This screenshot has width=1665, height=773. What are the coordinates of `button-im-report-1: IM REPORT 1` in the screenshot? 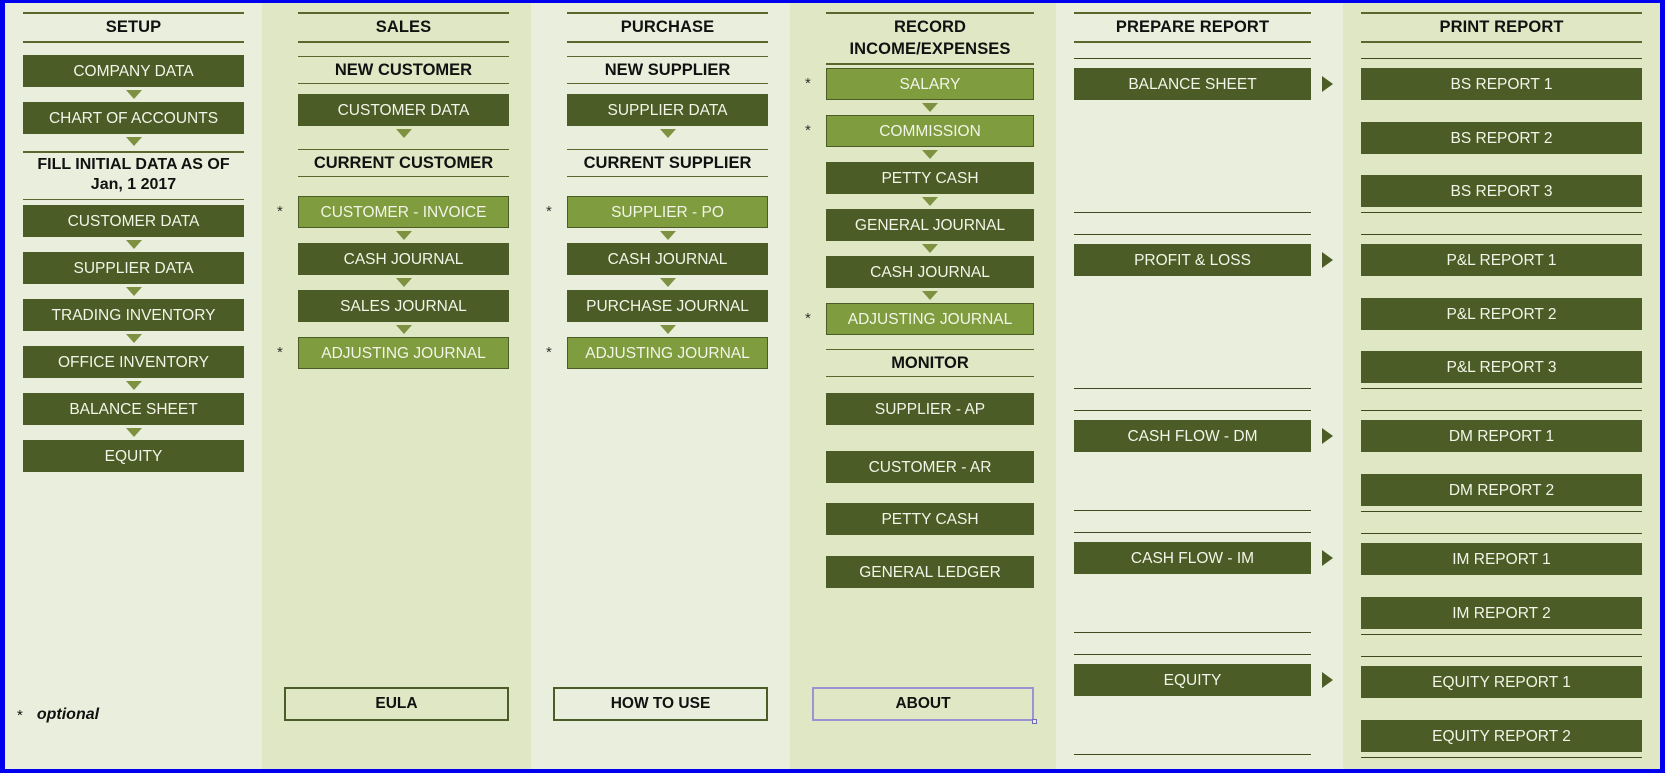 It's located at (1501, 558).